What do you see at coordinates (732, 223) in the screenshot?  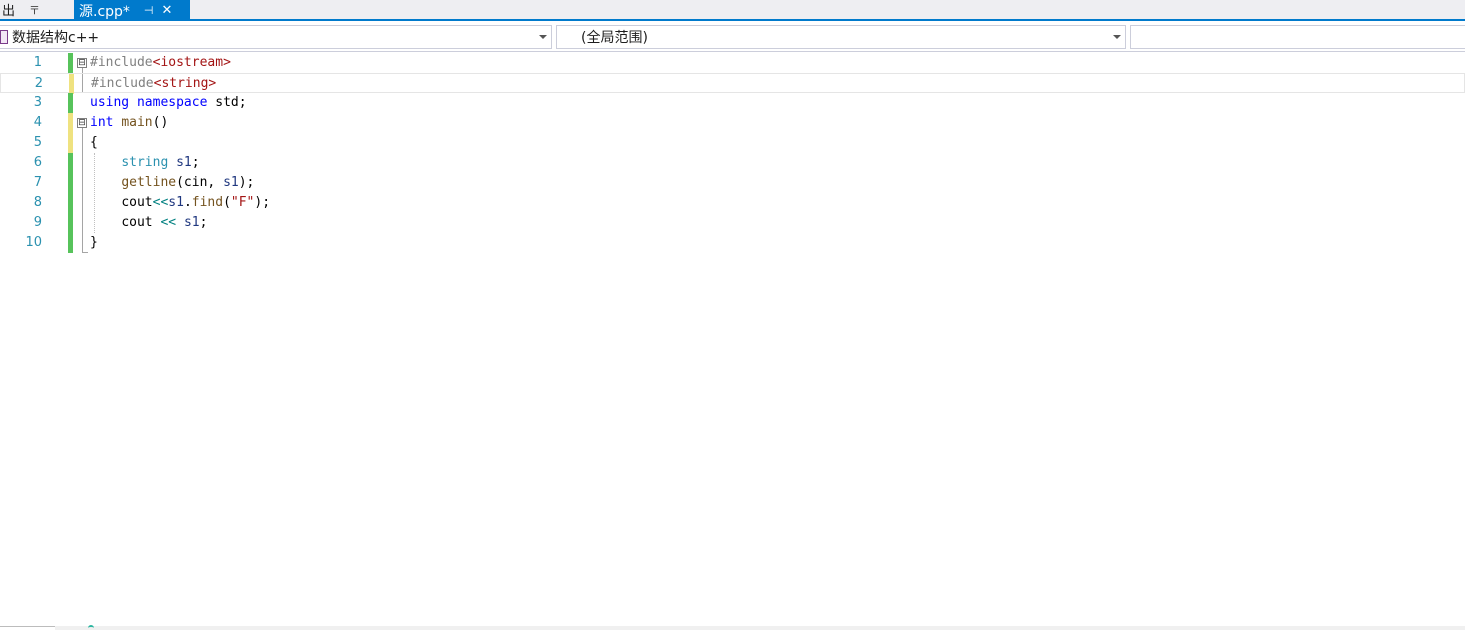 I see `code-line: 9 cout << s1;` at bounding box center [732, 223].